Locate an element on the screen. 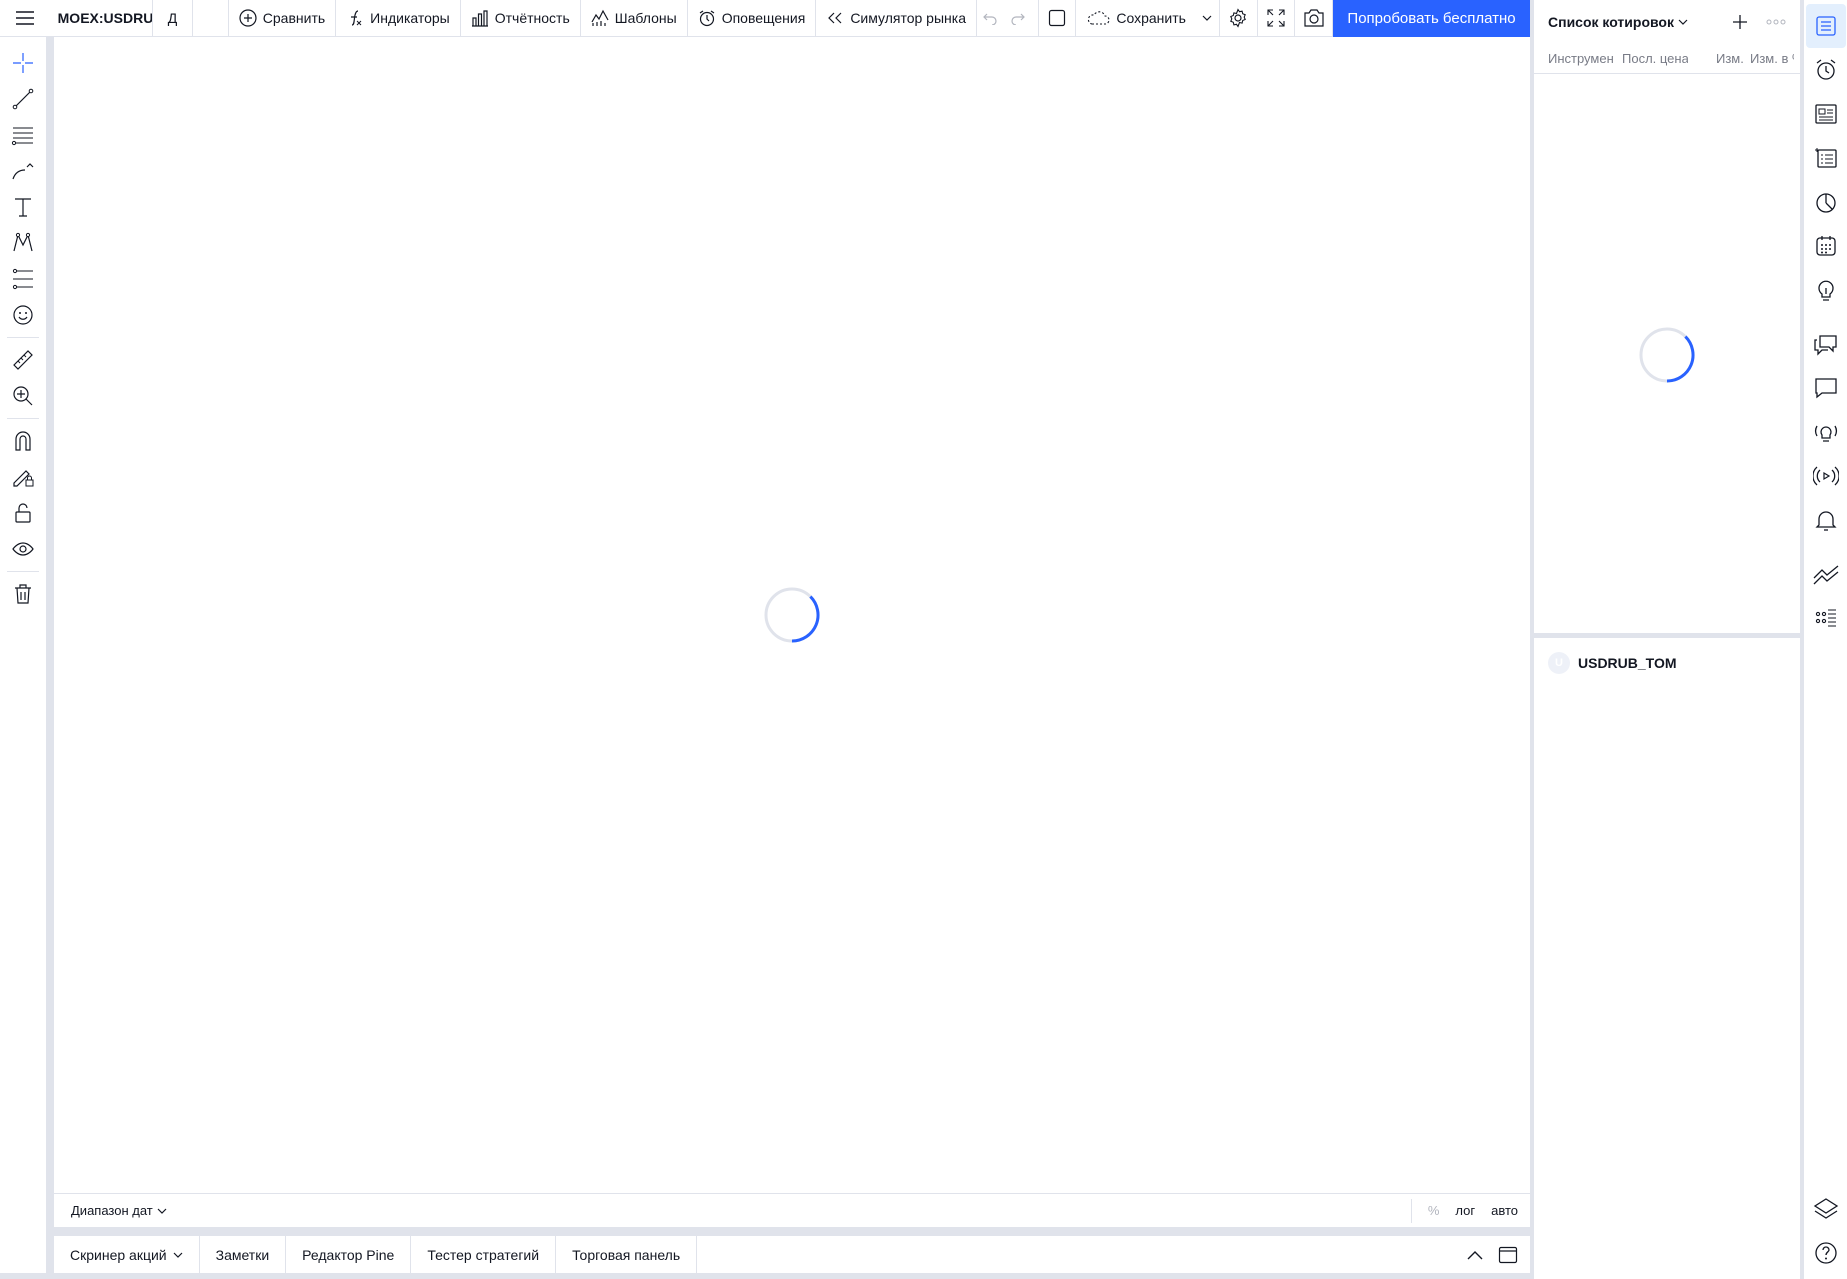 This screenshot has width=1847, height=1279. forecast-tool is located at coordinates (23, 279).